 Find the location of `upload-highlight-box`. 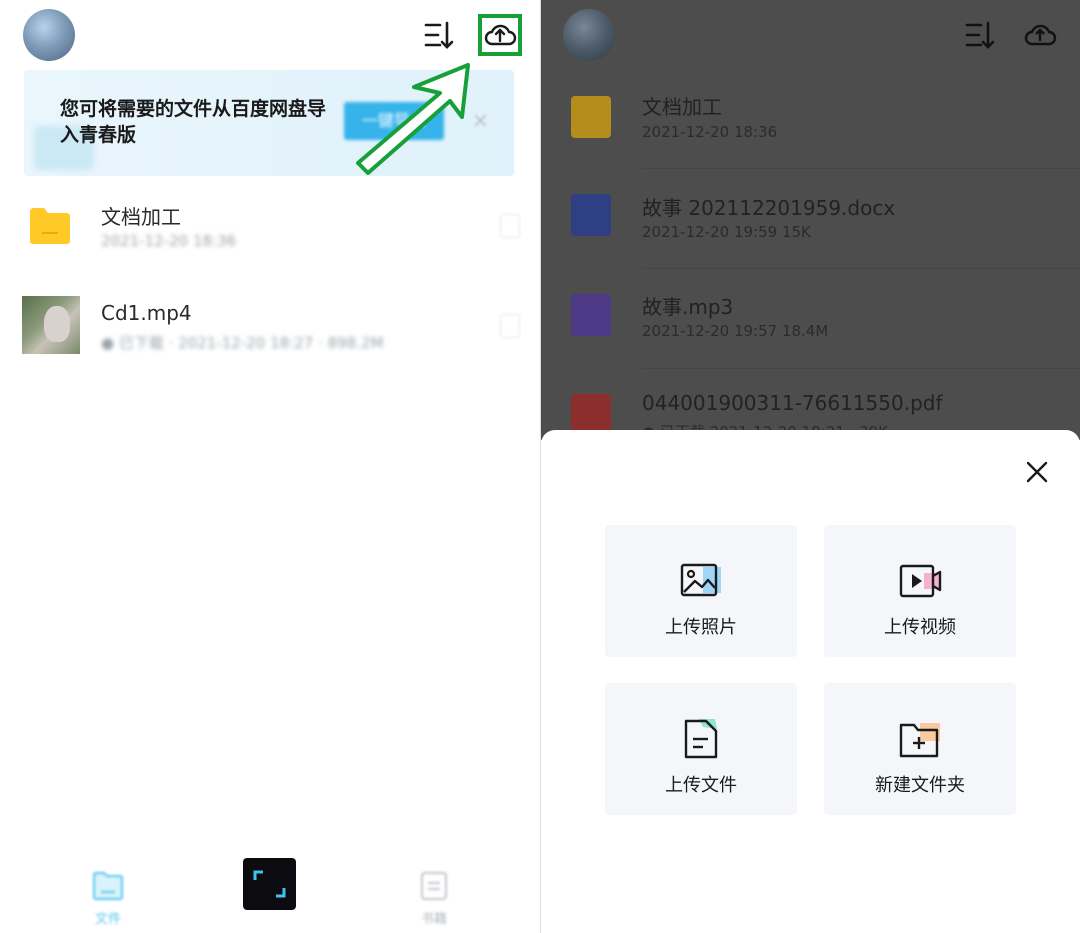

upload-highlight-box is located at coordinates (500, 35).